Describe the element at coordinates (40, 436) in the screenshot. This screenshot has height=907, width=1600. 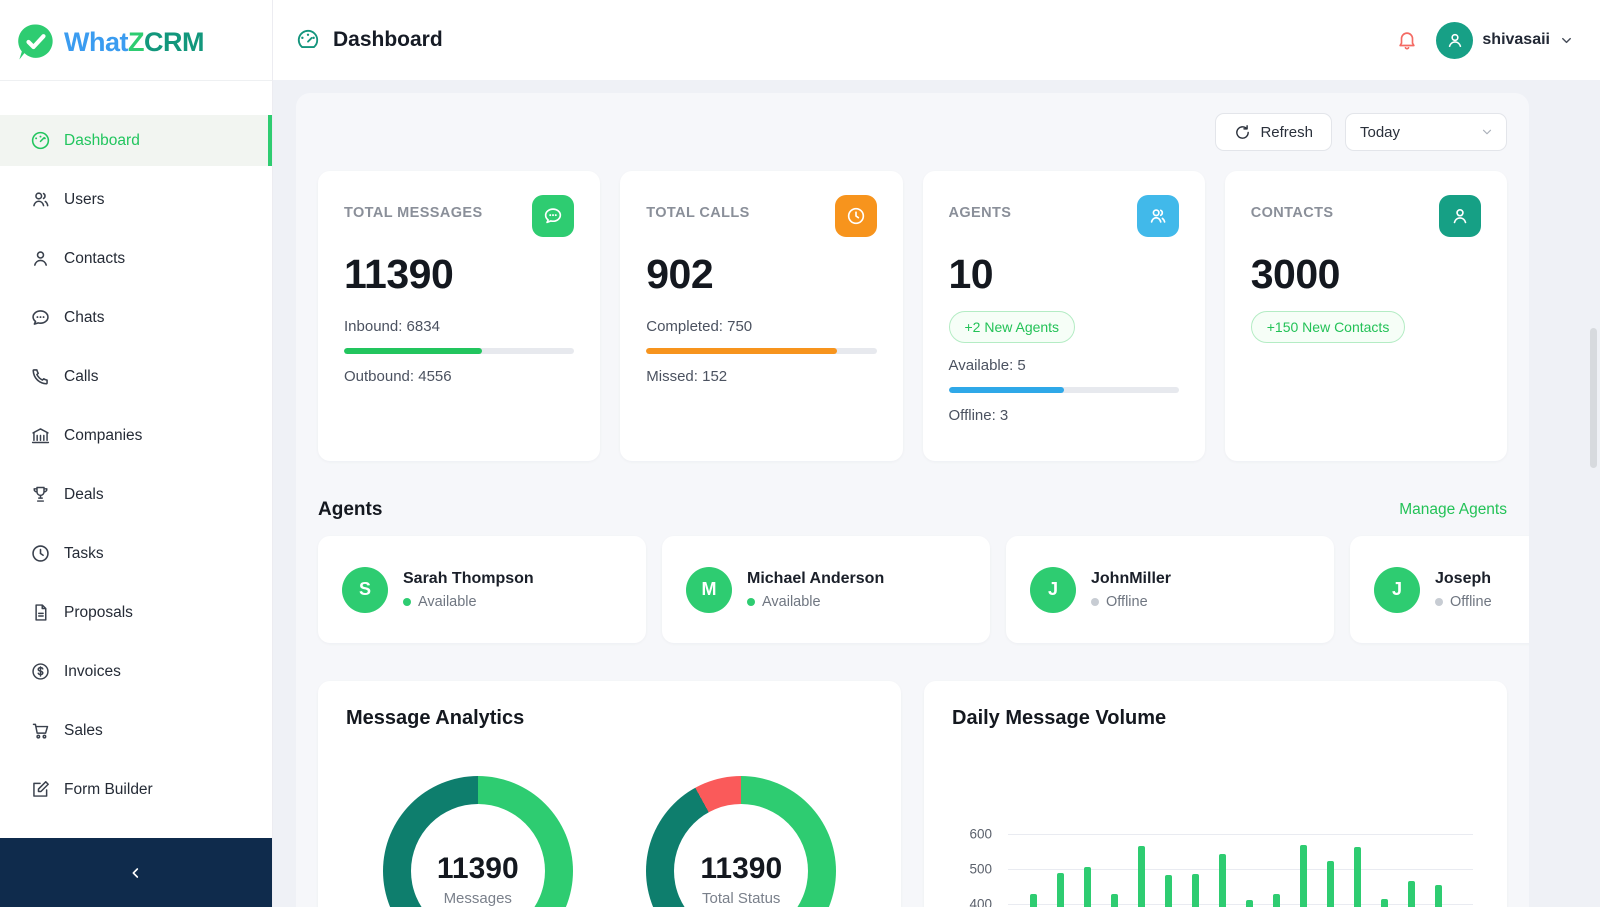
I see `bank-building-icon` at that location.